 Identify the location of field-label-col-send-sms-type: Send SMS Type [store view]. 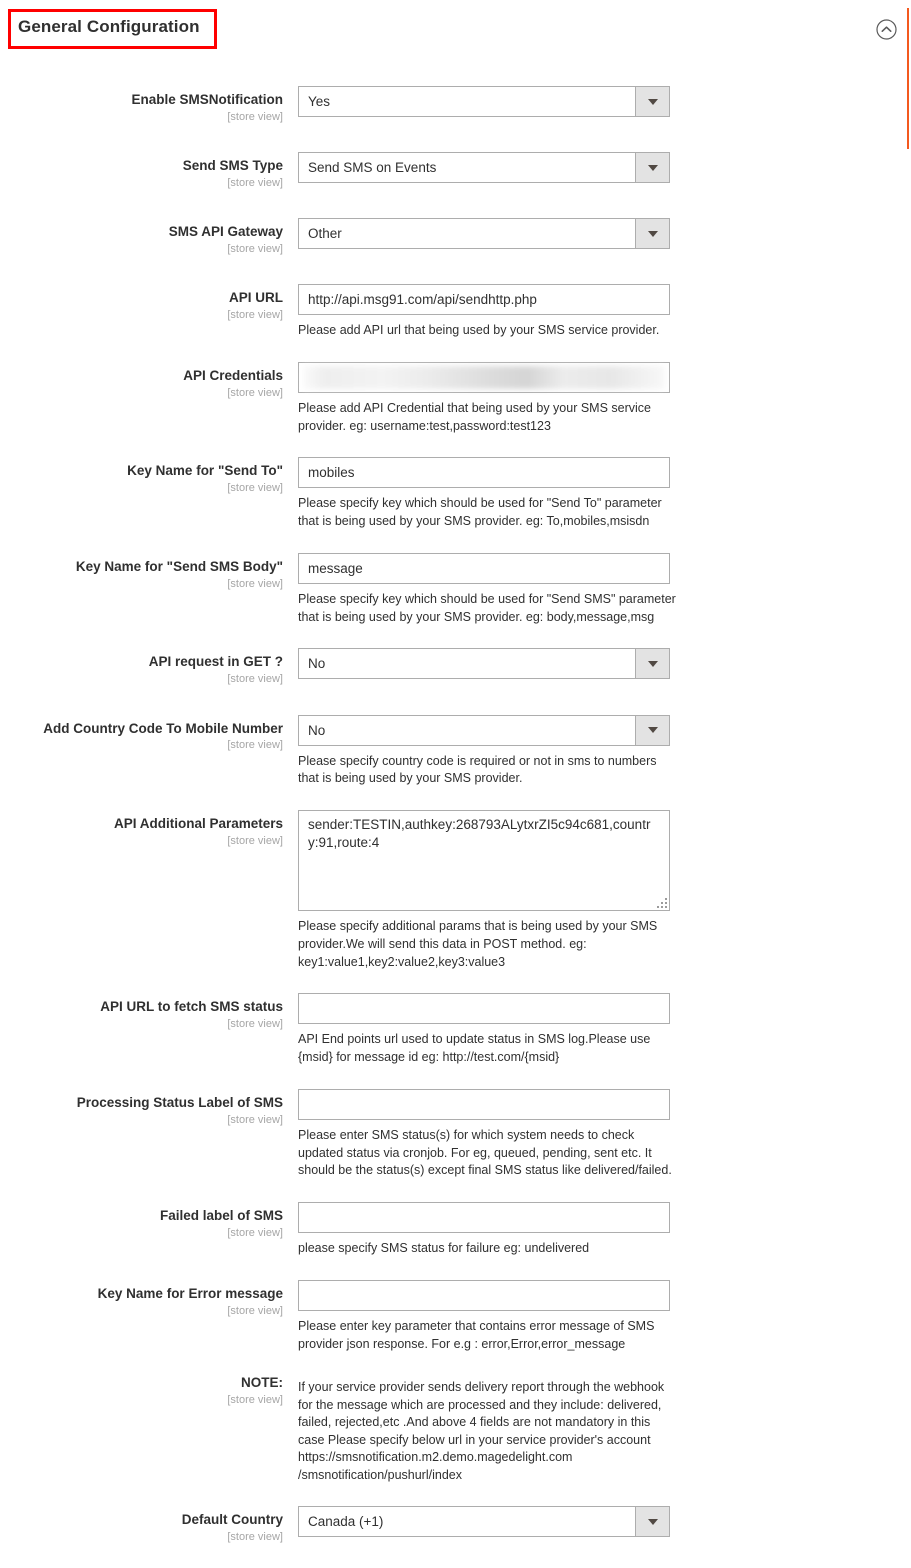
(149, 169).